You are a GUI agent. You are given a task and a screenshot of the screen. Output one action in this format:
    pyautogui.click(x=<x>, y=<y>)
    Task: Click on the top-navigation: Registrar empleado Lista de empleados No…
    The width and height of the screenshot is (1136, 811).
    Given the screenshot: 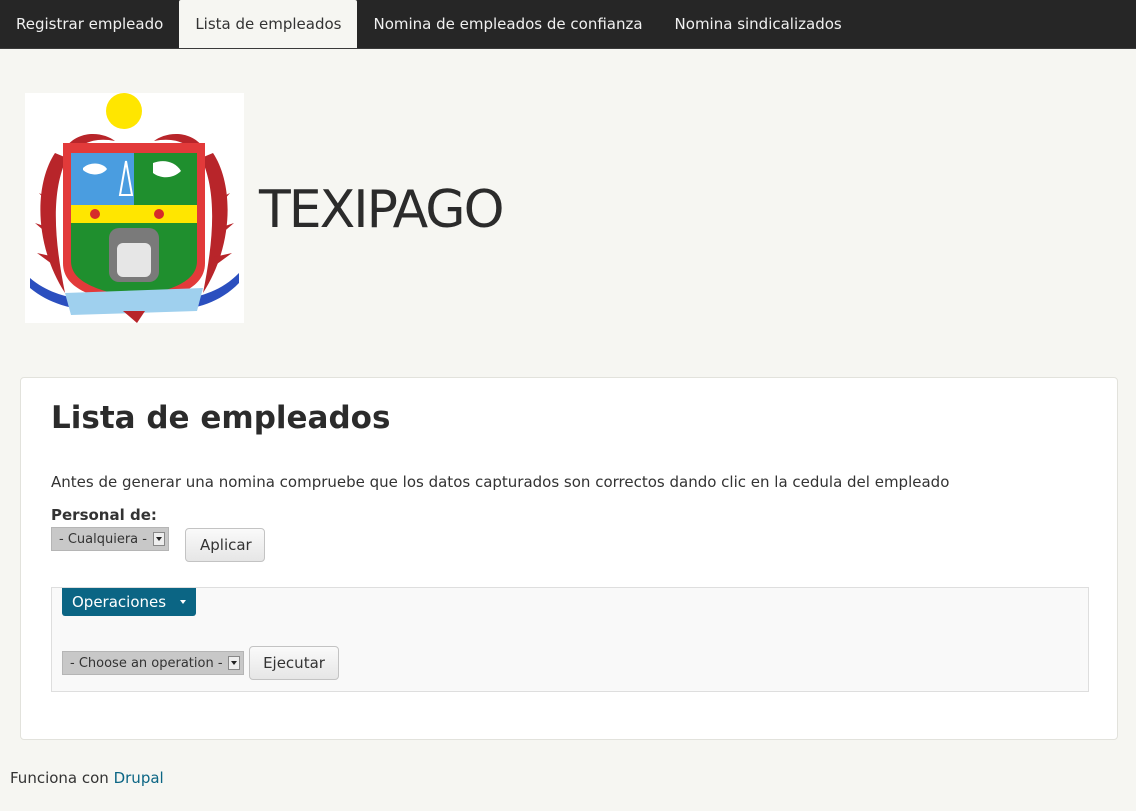 What is the action you would take?
    pyautogui.click(x=568, y=24)
    